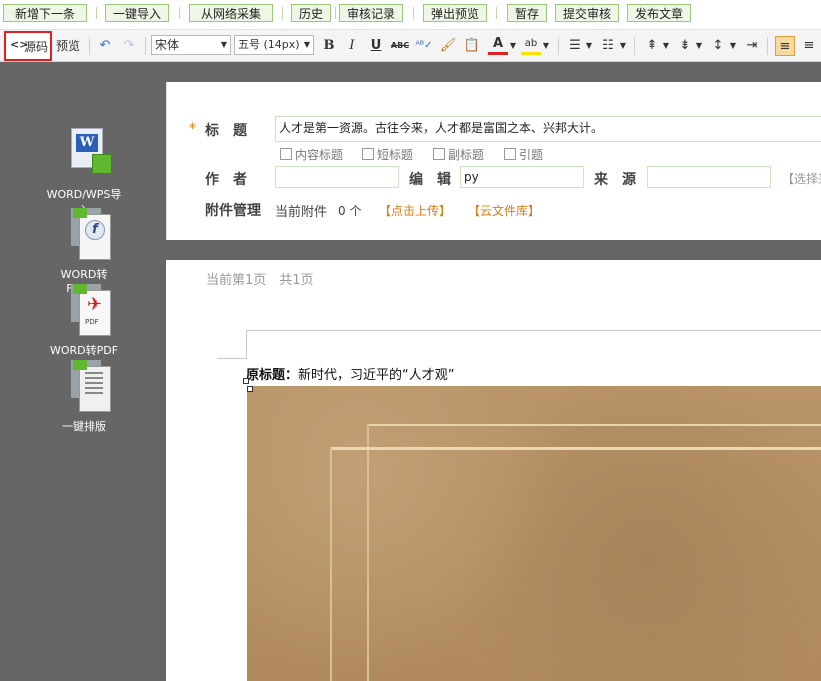 The image size is (821, 681). Describe the element at coordinates (718, 46) in the screenshot. I see `line-height-icon: ↕` at that location.